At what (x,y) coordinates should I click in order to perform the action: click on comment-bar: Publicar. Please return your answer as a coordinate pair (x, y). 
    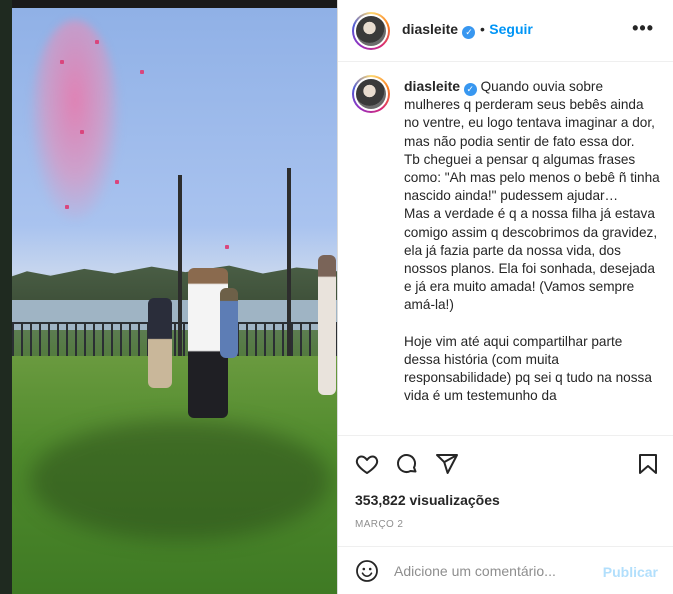
    Looking at the image, I should click on (505, 570).